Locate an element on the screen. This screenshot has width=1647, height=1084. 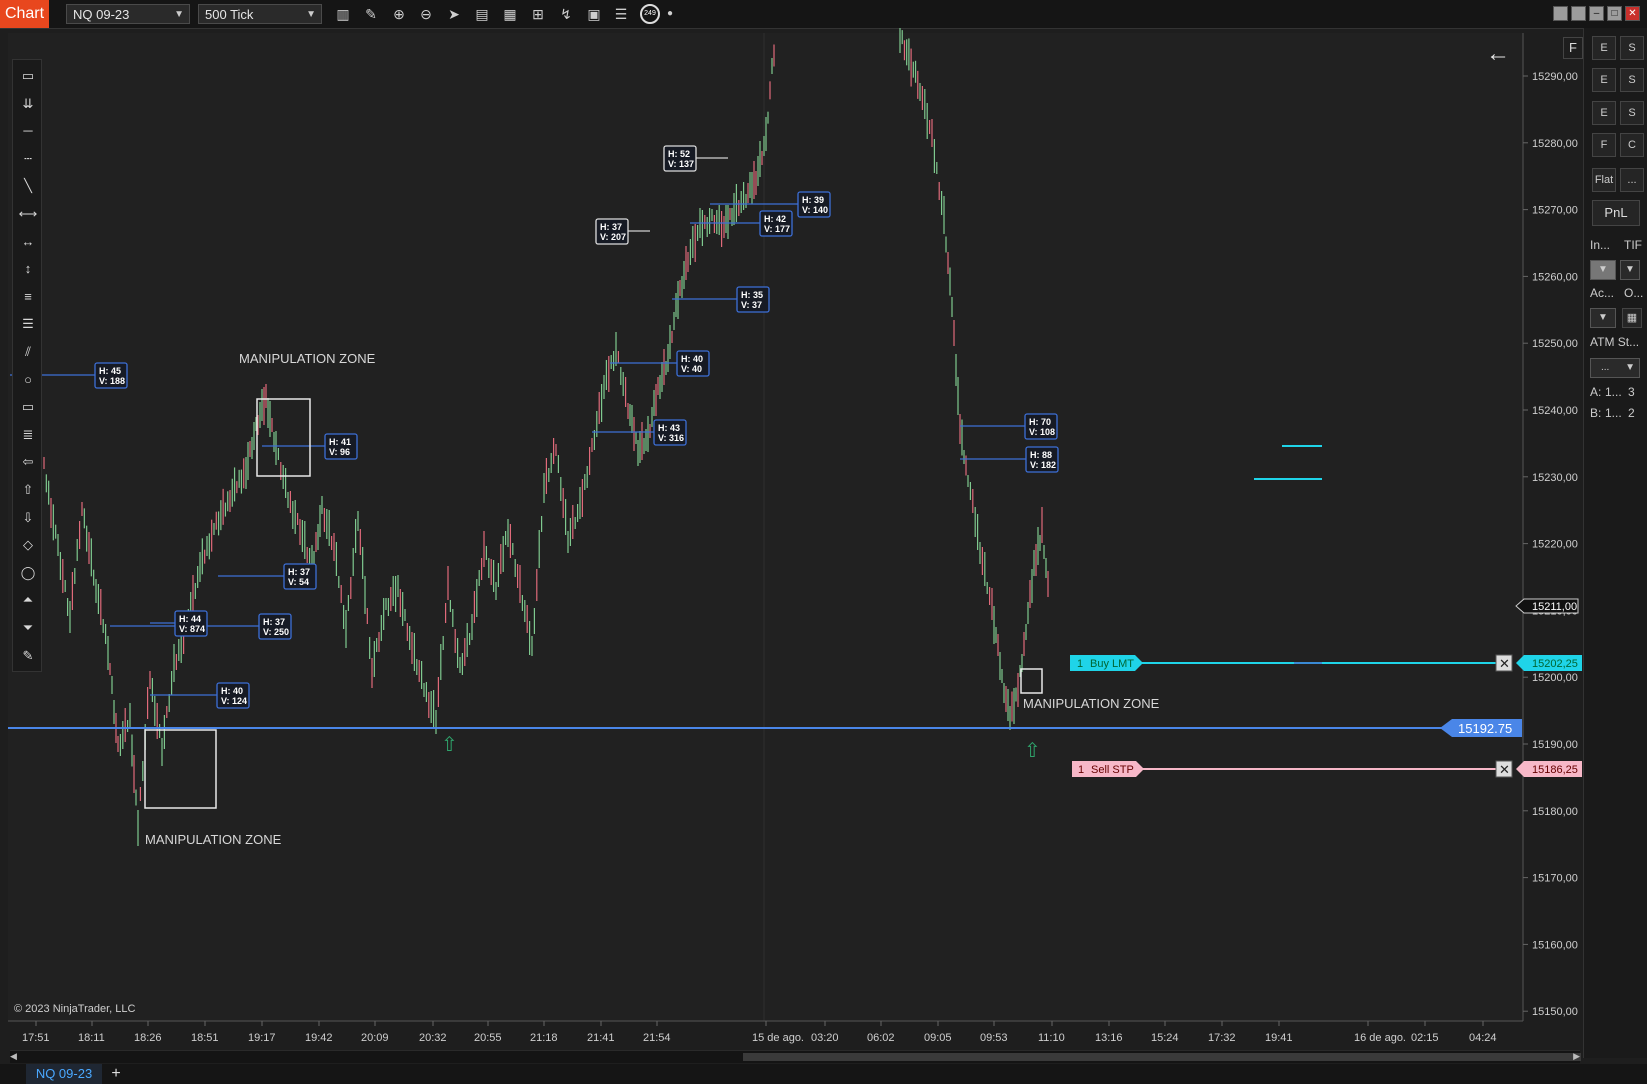
f-button: F is located at coordinates (1573, 48).